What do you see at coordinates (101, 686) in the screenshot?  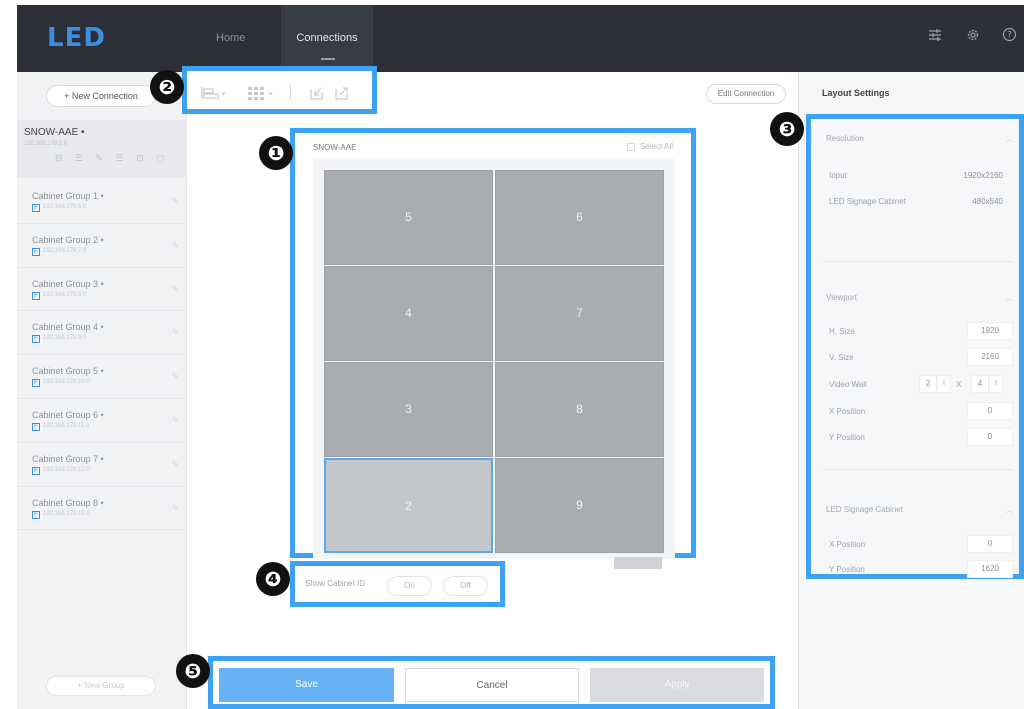 I see `new-group-button: + New Group` at bounding box center [101, 686].